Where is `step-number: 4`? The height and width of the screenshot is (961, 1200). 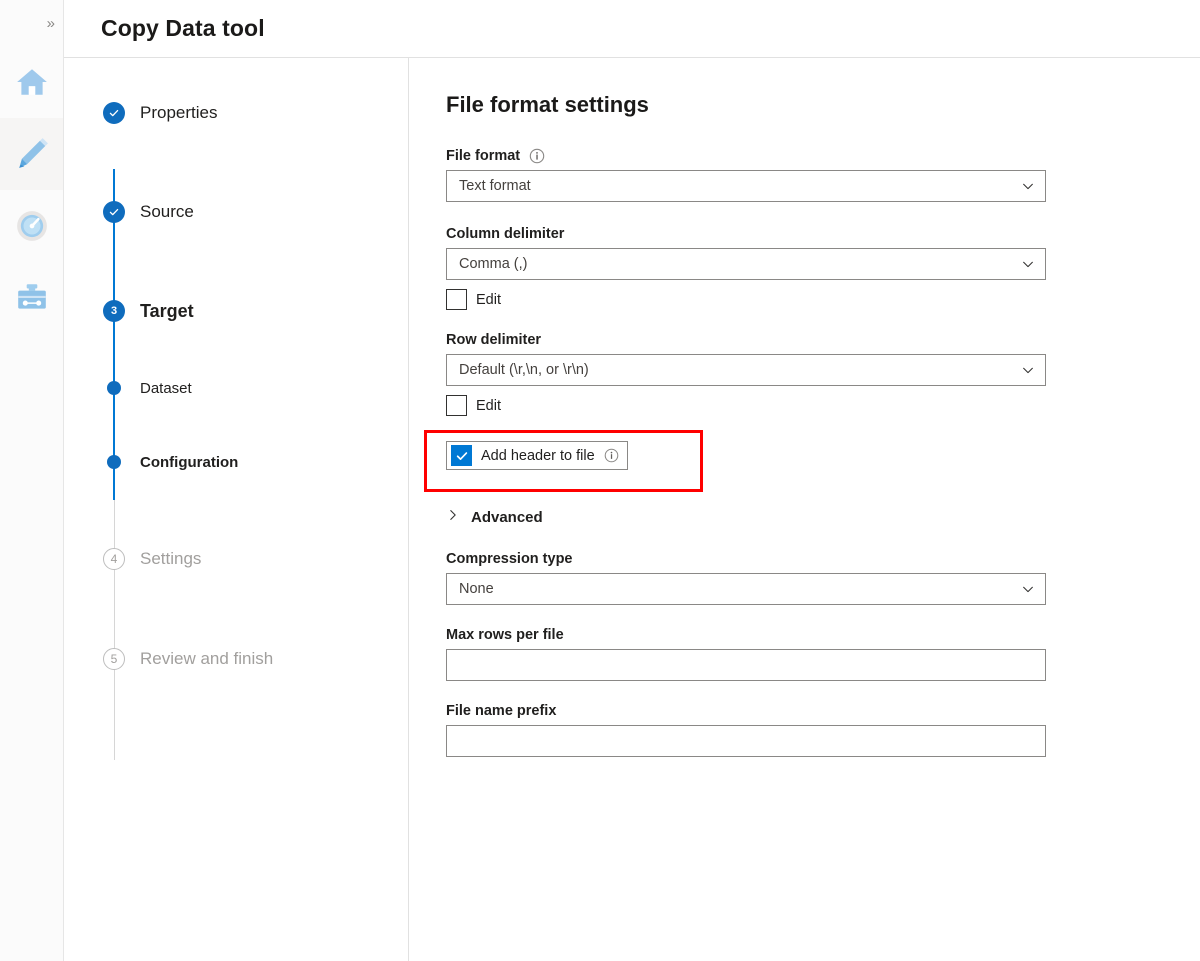
step-number: 4 is located at coordinates (114, 559).